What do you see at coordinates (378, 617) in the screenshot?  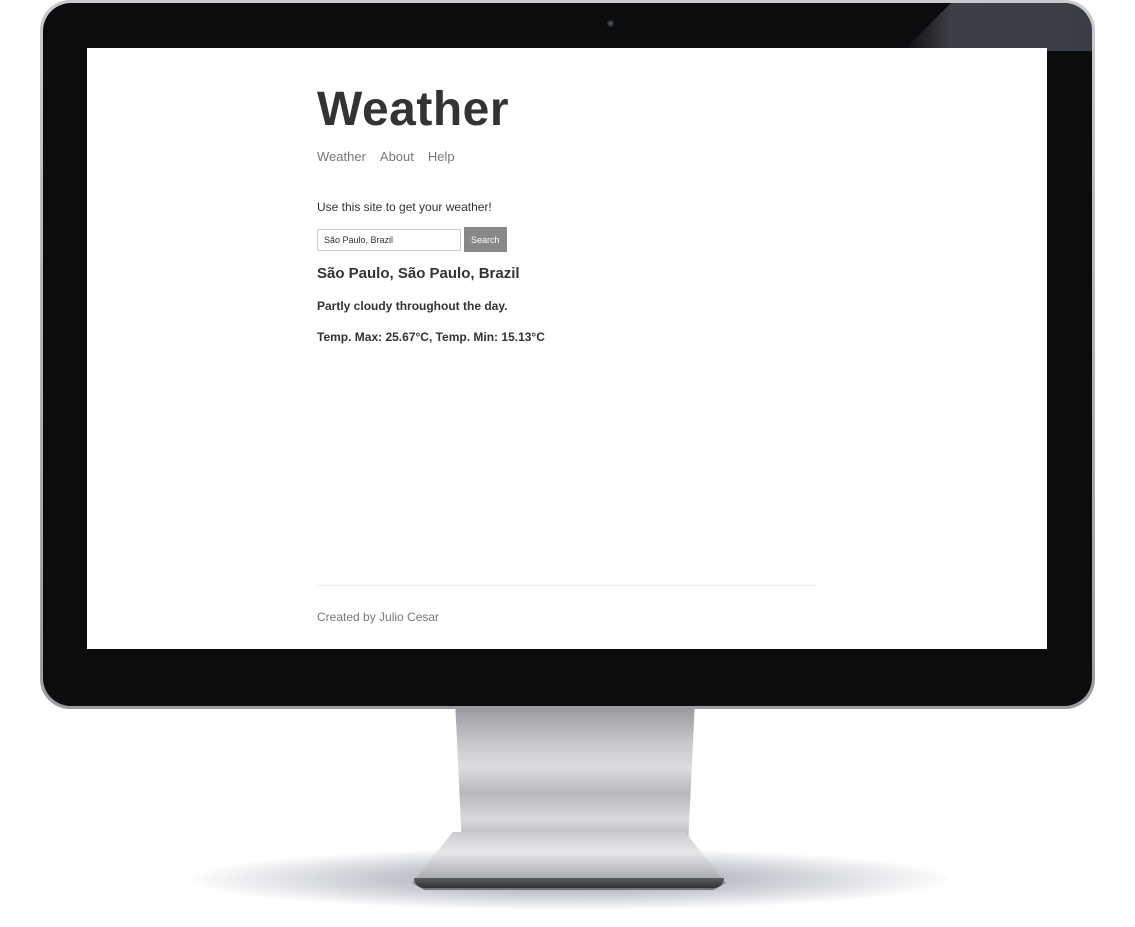 I see `footer-credit: Created by Julio Cesar` at bounding box center [378, 617].